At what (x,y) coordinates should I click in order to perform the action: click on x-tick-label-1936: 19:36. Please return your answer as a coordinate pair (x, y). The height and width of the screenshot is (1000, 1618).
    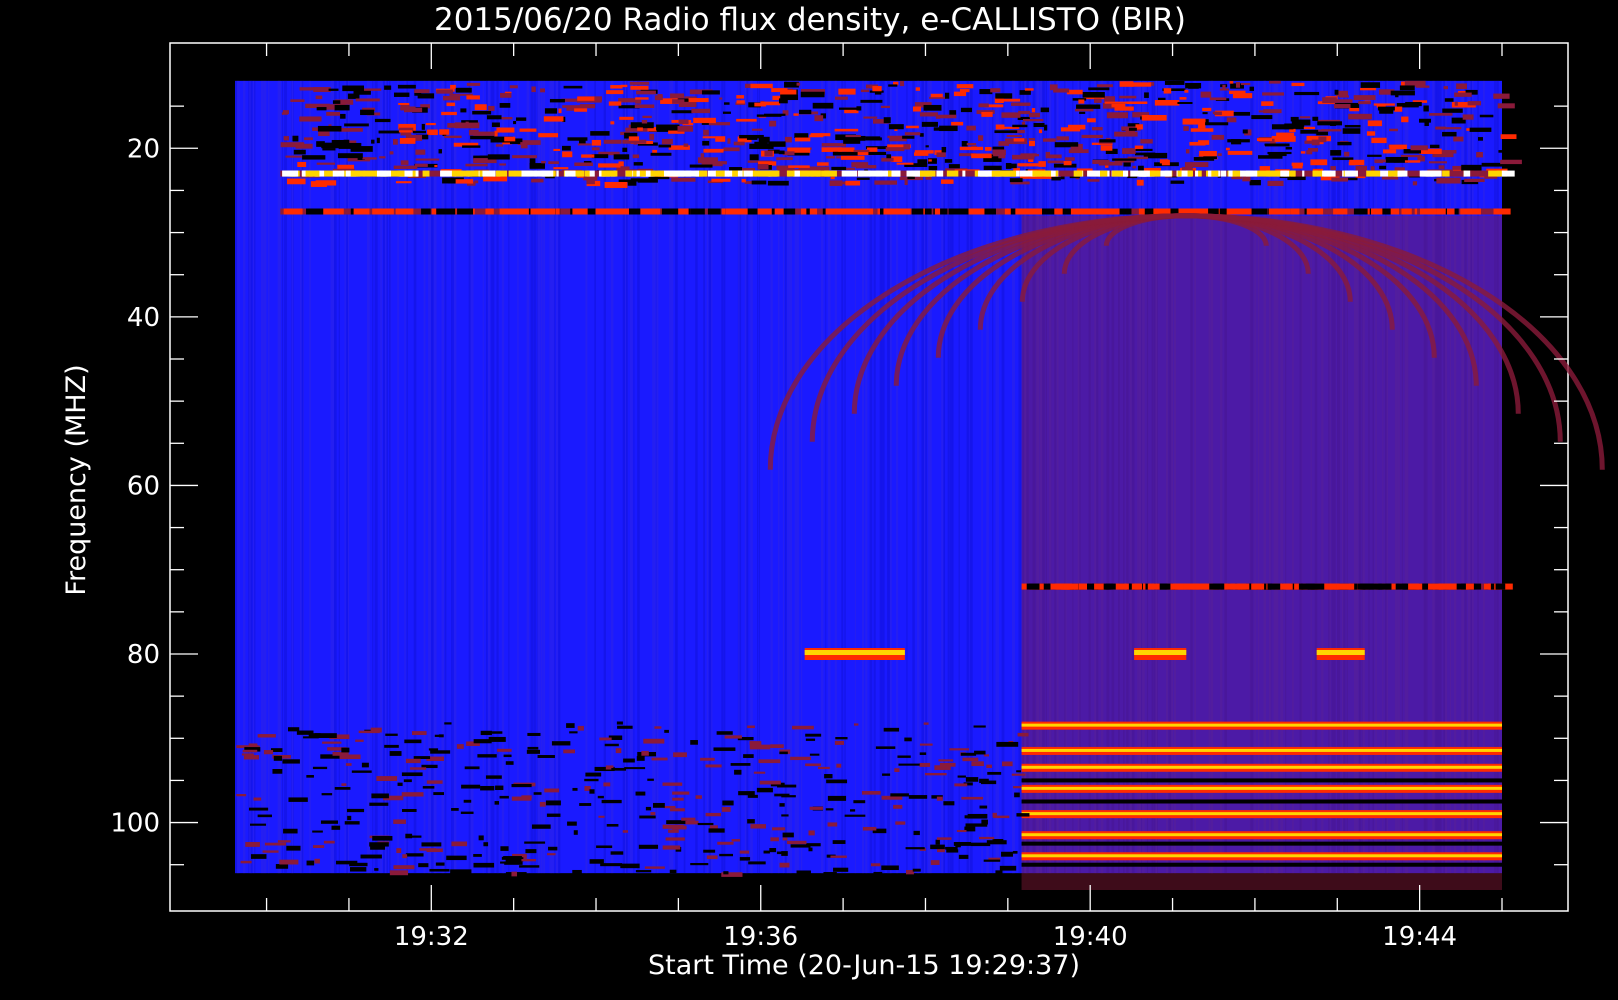
    Looking at the image, I should click on (760, 937).